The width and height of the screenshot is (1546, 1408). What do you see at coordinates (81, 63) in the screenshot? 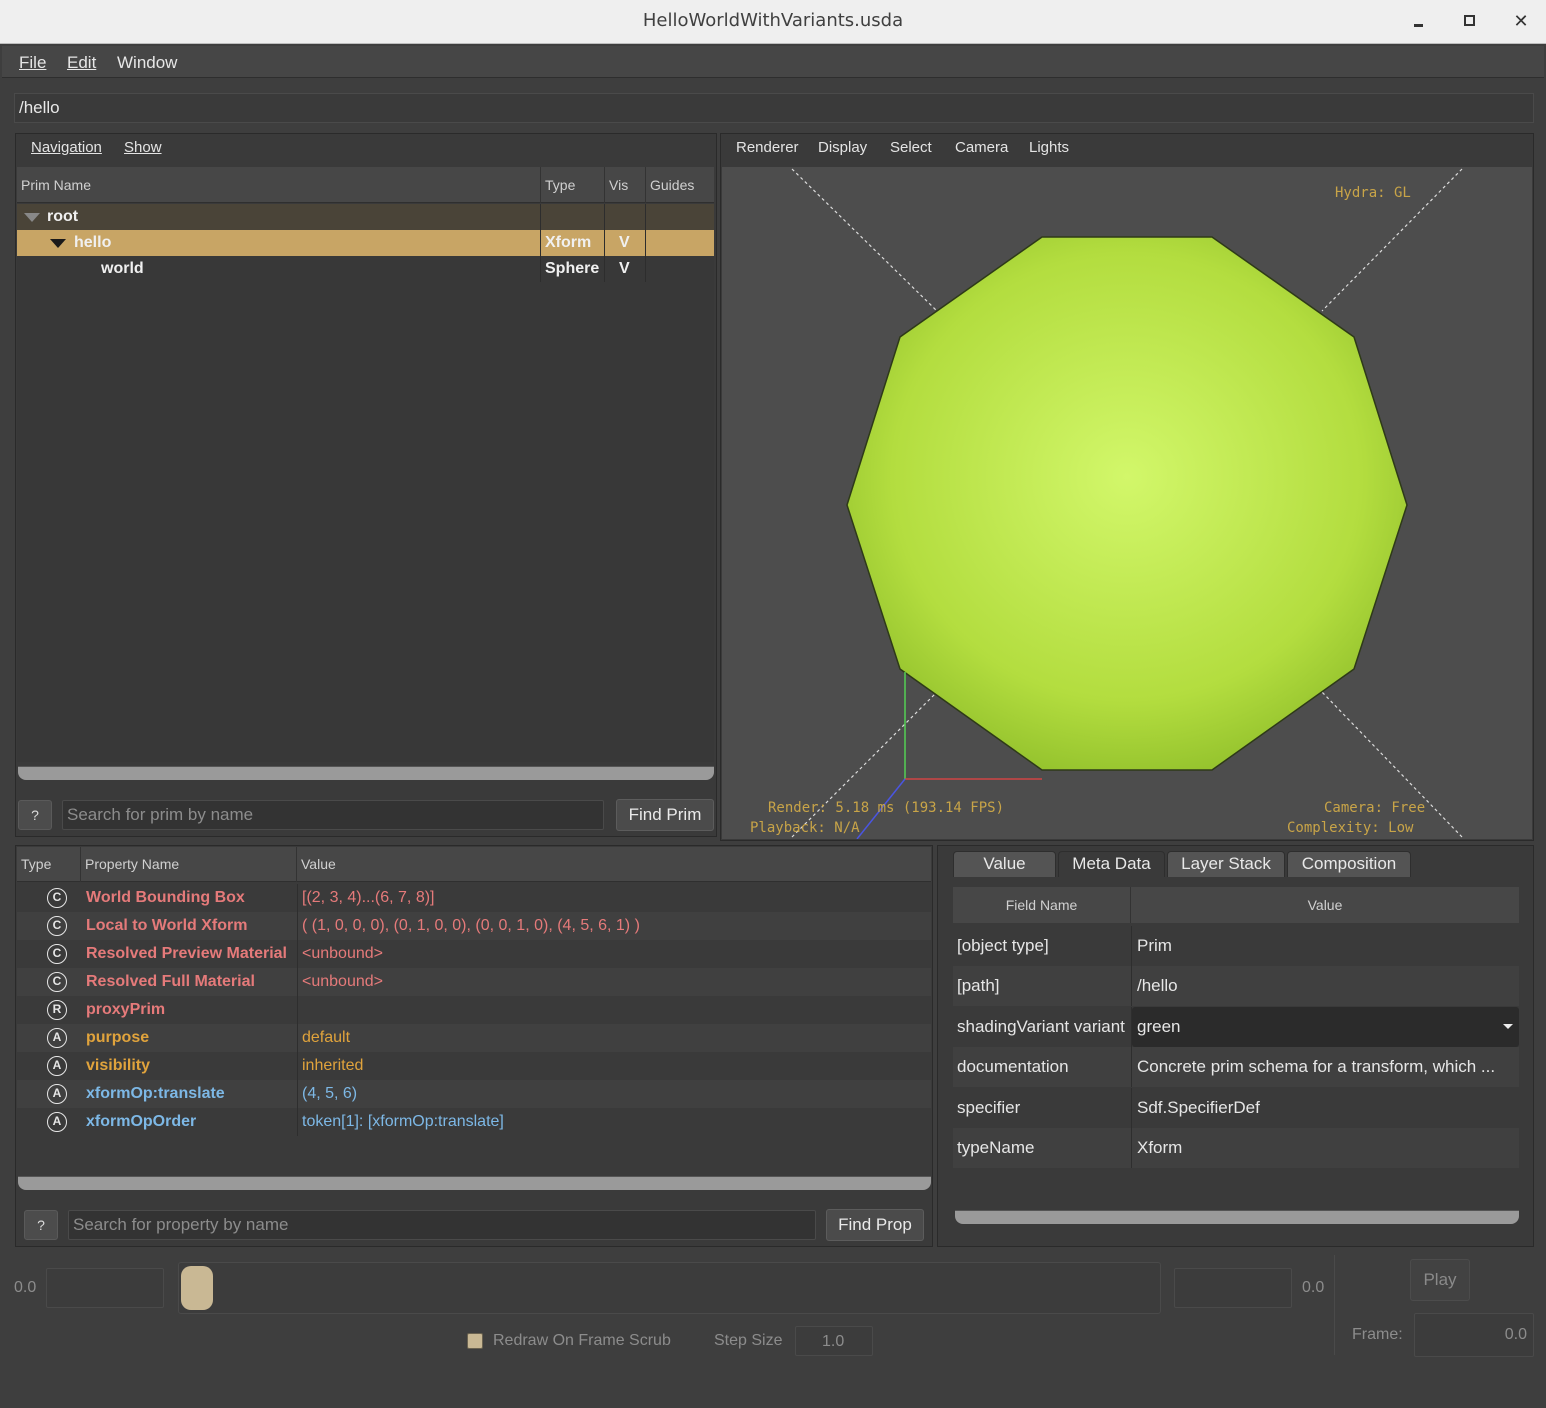
I see `menu-edit: Edit` at bounding box center [81, 63].